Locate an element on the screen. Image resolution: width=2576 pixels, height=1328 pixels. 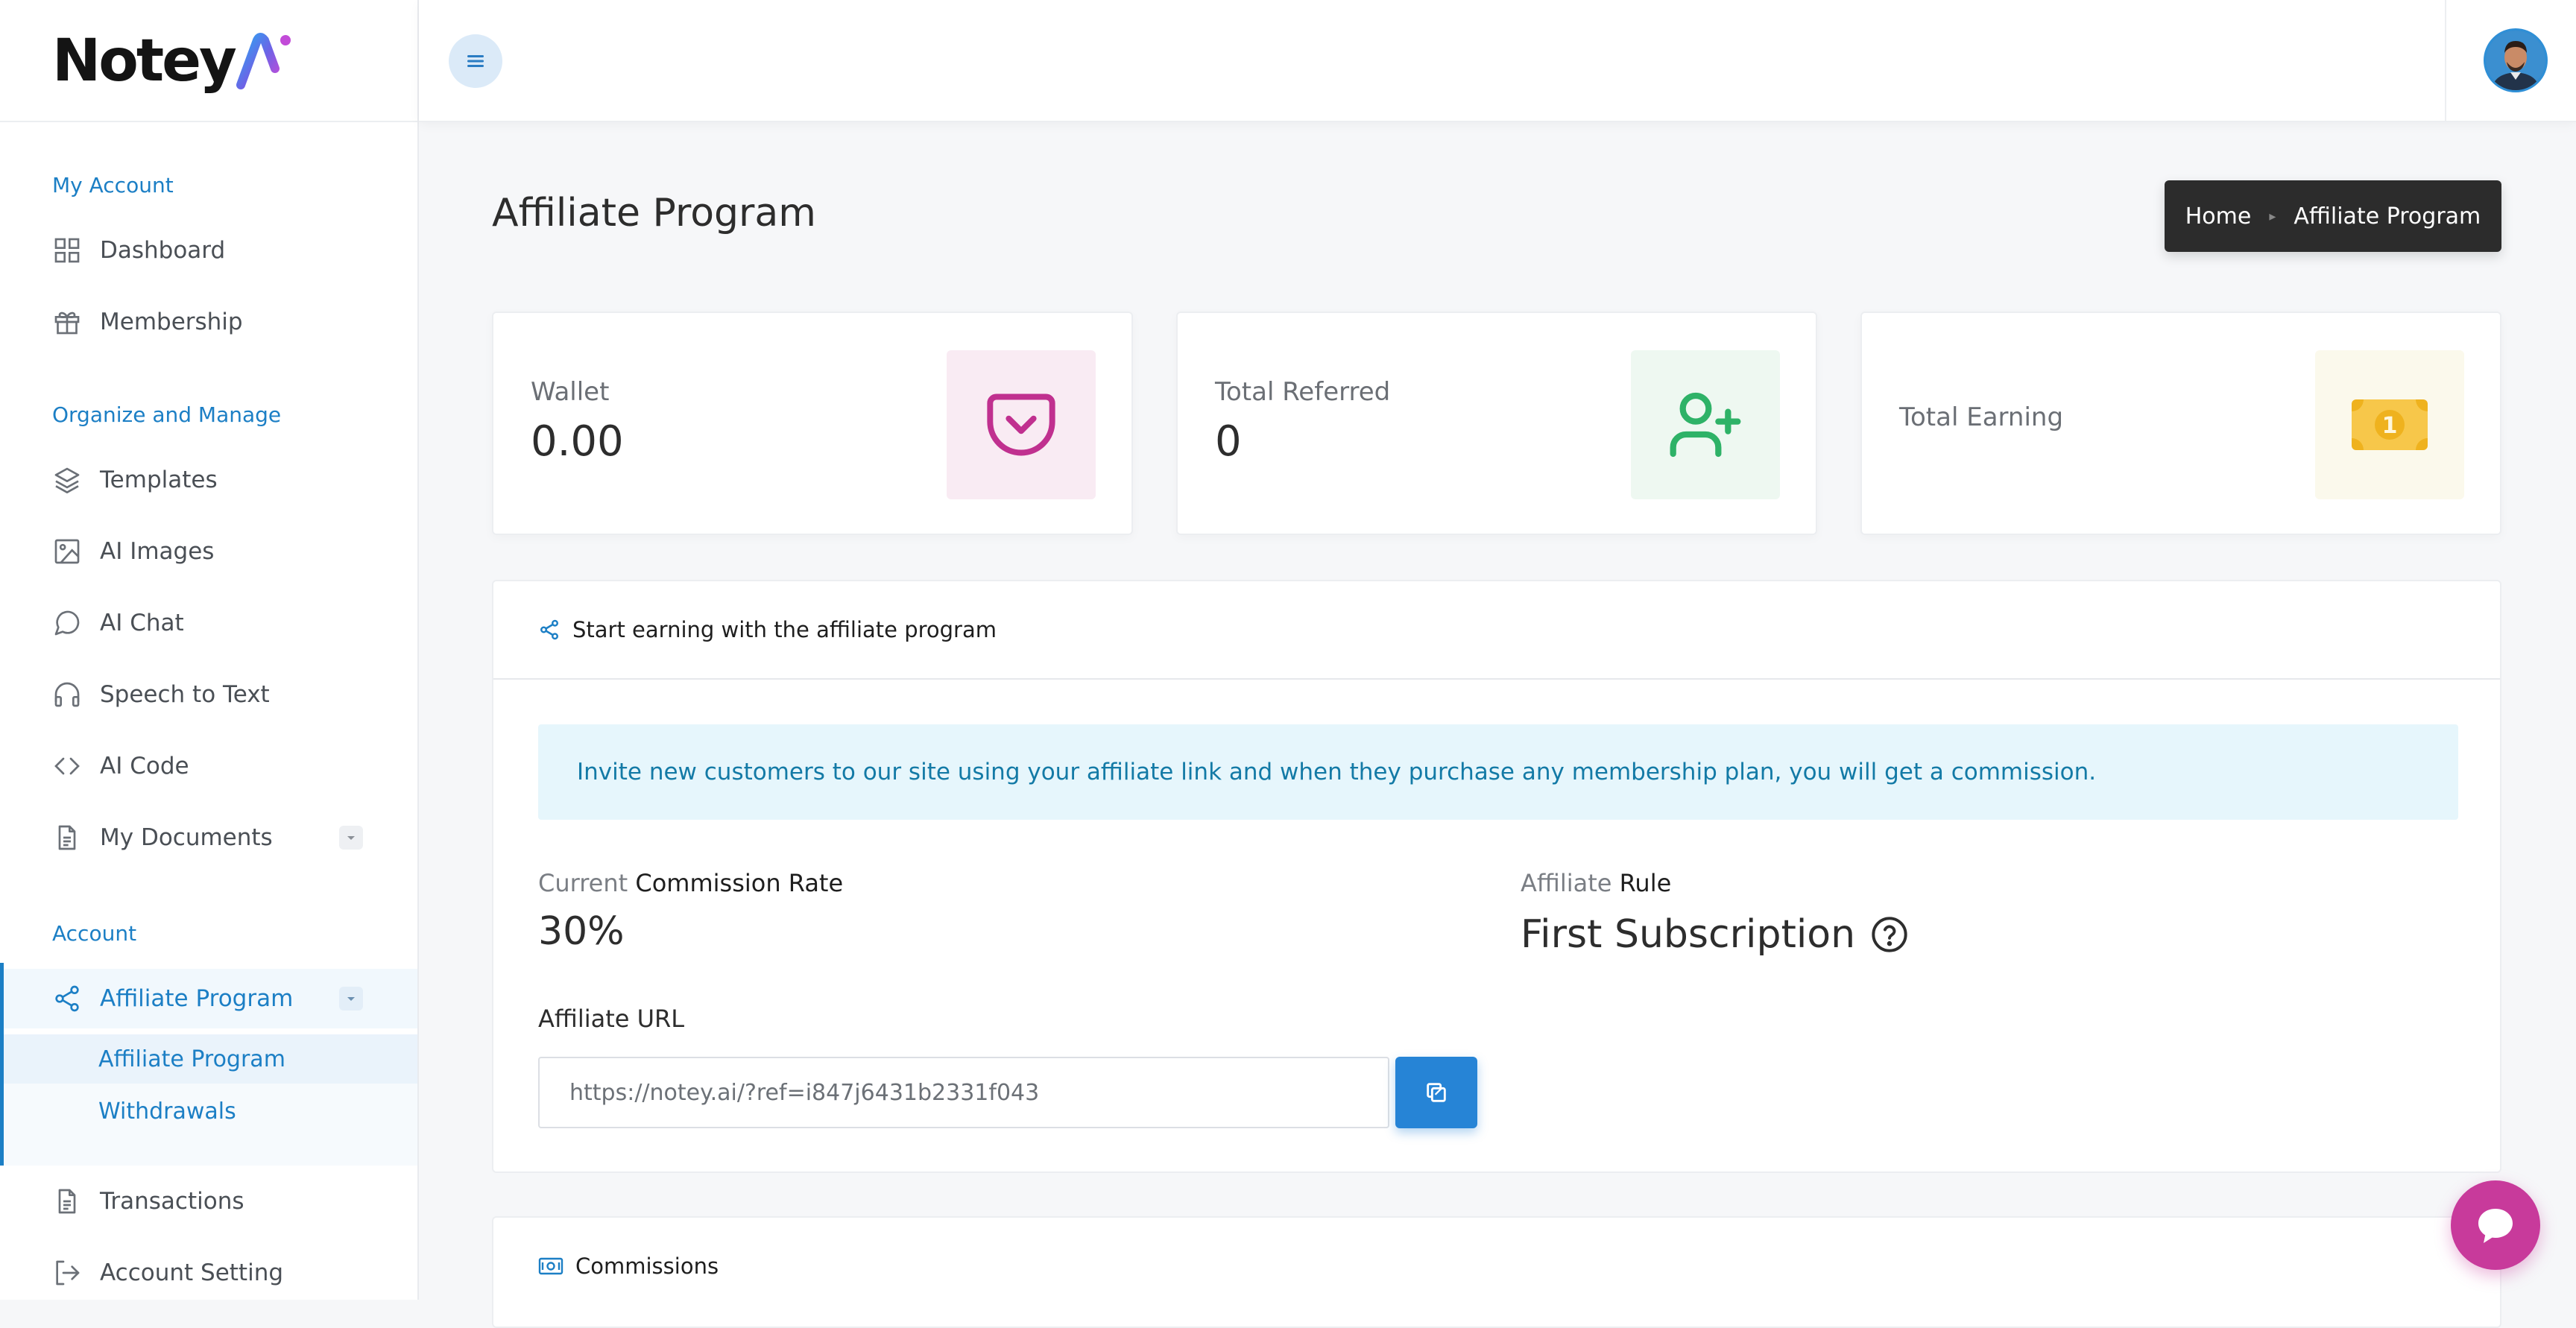
sidebar-item-label: Account Setting is located at coordinates (192, 1272).